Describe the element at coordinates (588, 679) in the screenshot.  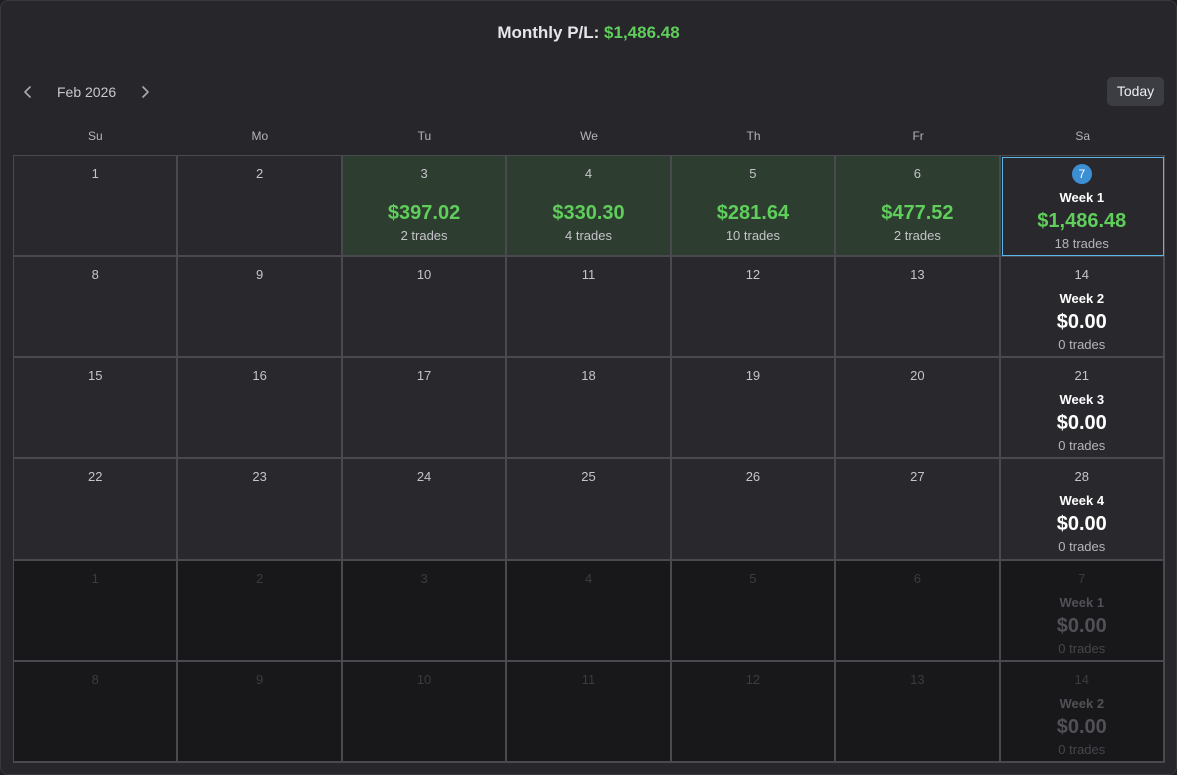
I see `day-number: 11` at that location.